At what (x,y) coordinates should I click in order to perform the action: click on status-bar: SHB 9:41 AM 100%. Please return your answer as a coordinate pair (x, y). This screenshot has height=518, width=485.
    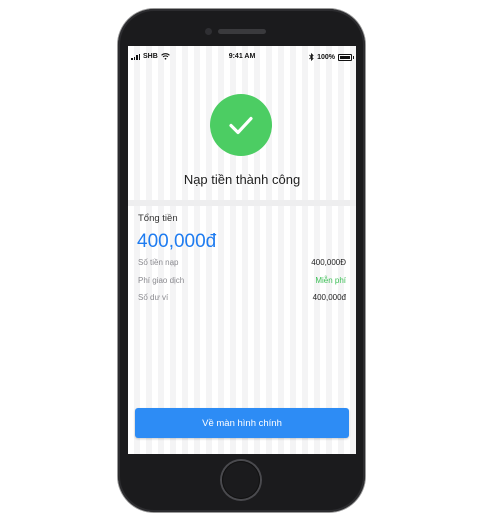
    Looking at the image, I should click on (242, 57).